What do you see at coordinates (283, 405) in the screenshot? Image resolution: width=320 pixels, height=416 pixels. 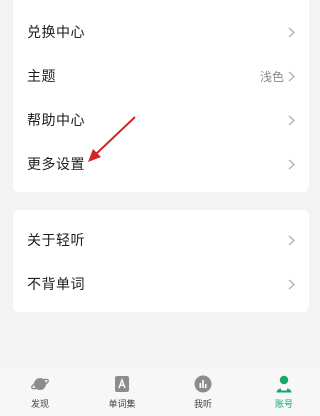 I see `tab-label: 账号` at bounding box center [283, 405].